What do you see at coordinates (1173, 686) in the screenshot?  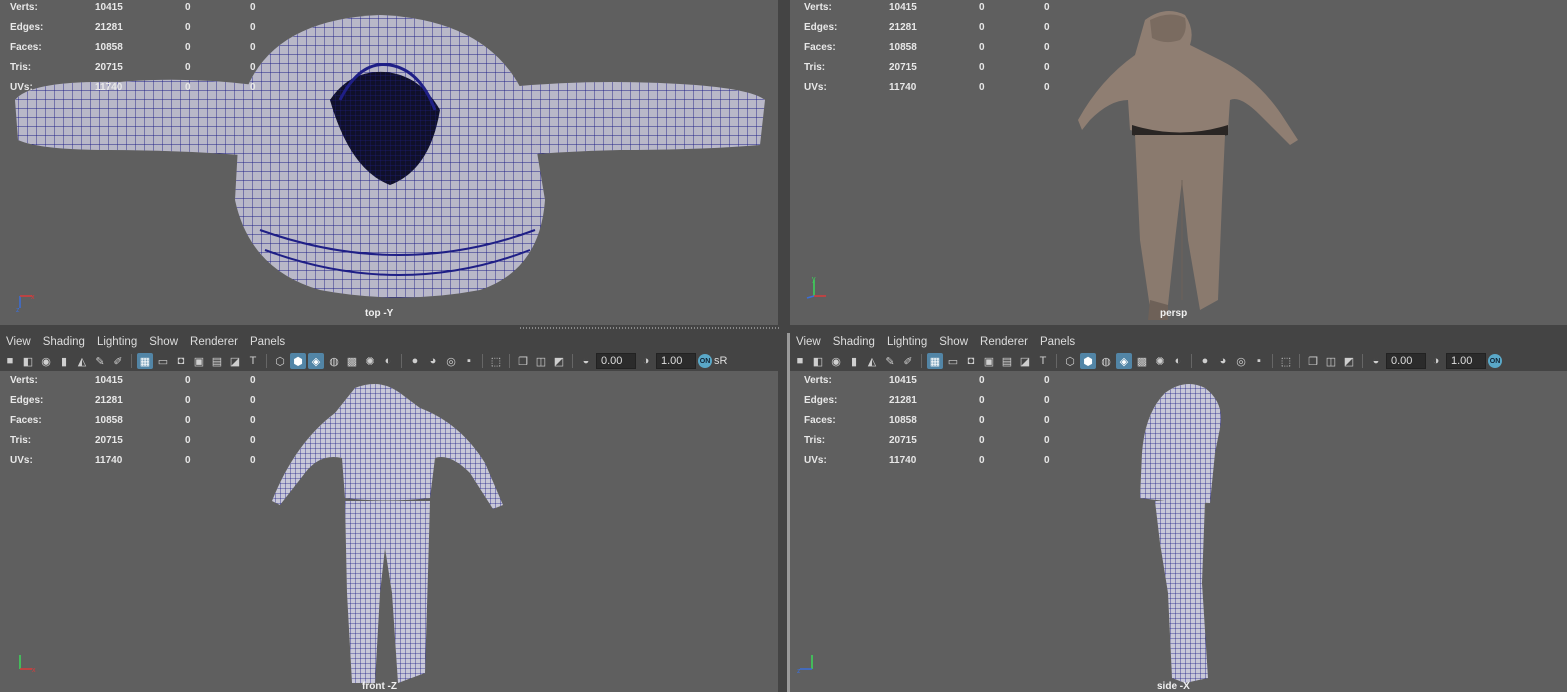 I see `viewport-label: side -X` at bounding box center [1173, 686].